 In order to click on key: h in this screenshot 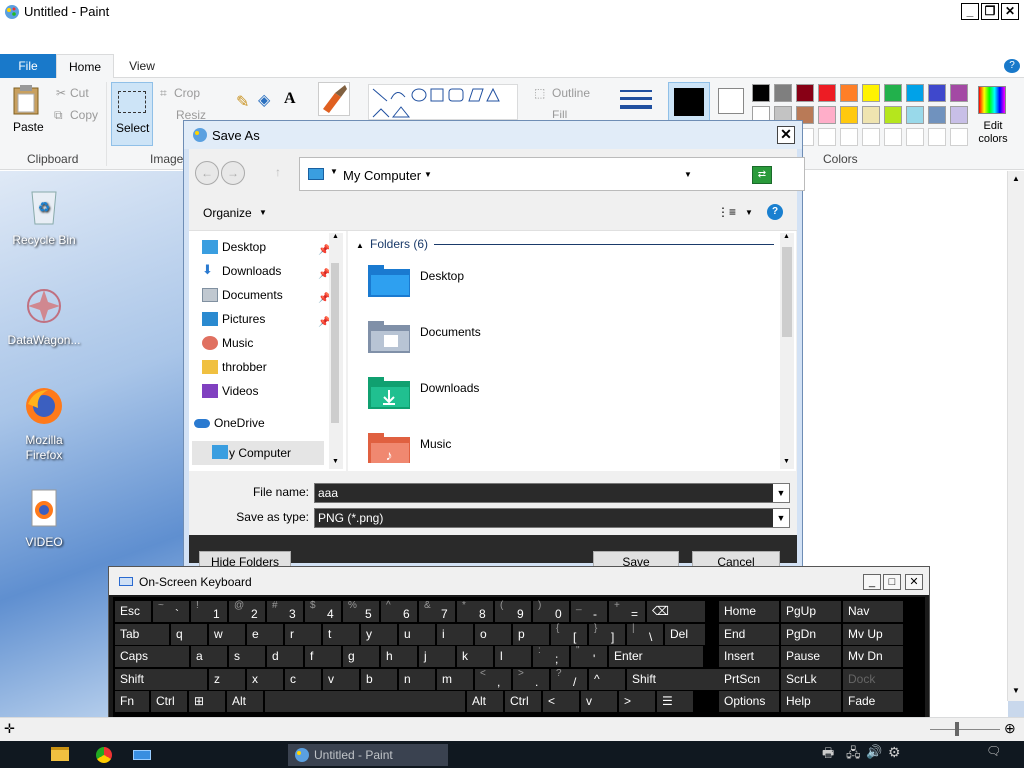, I will do `click(399, 656)`.